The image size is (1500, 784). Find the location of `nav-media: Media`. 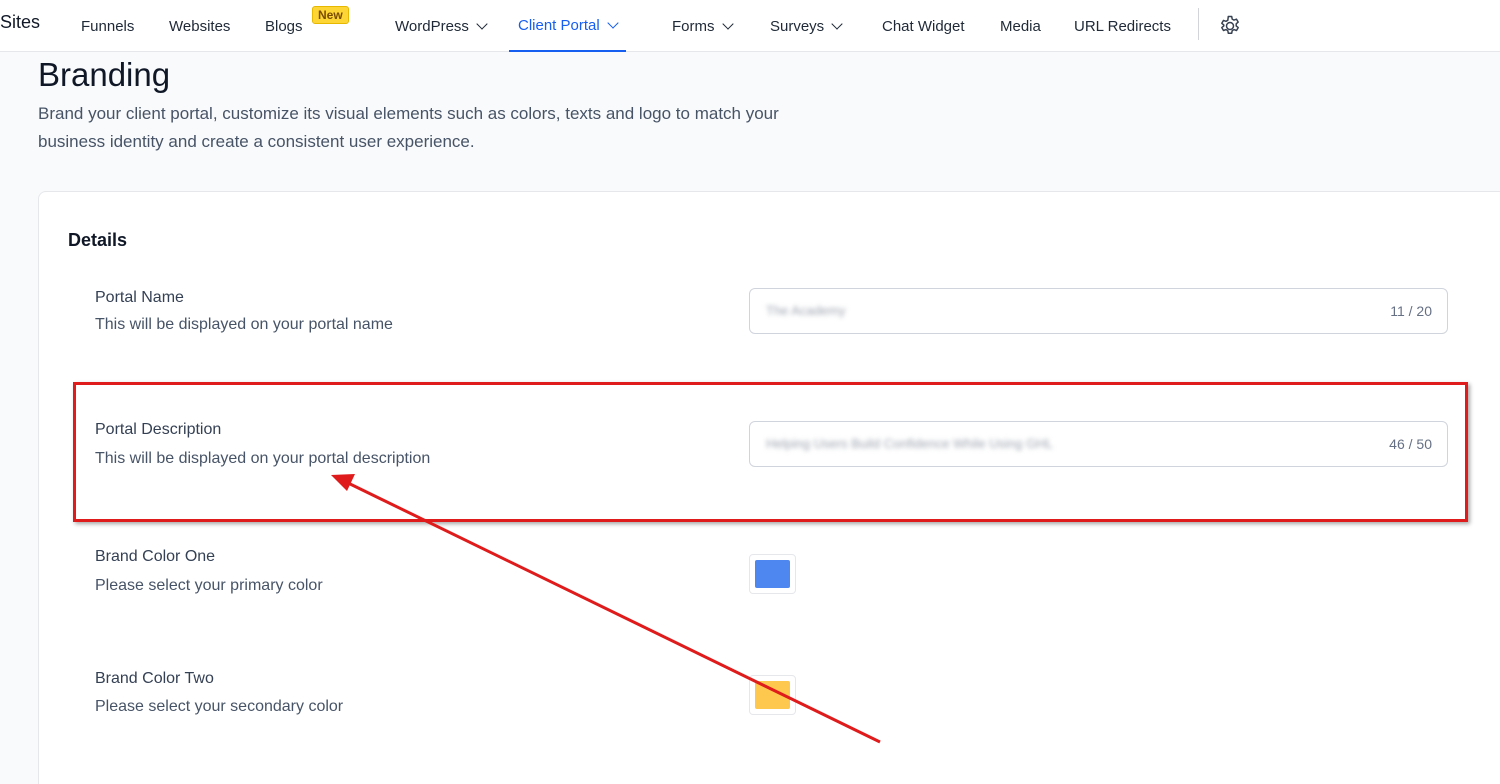

nav-media: Media is located at coordinates (1020, 26).